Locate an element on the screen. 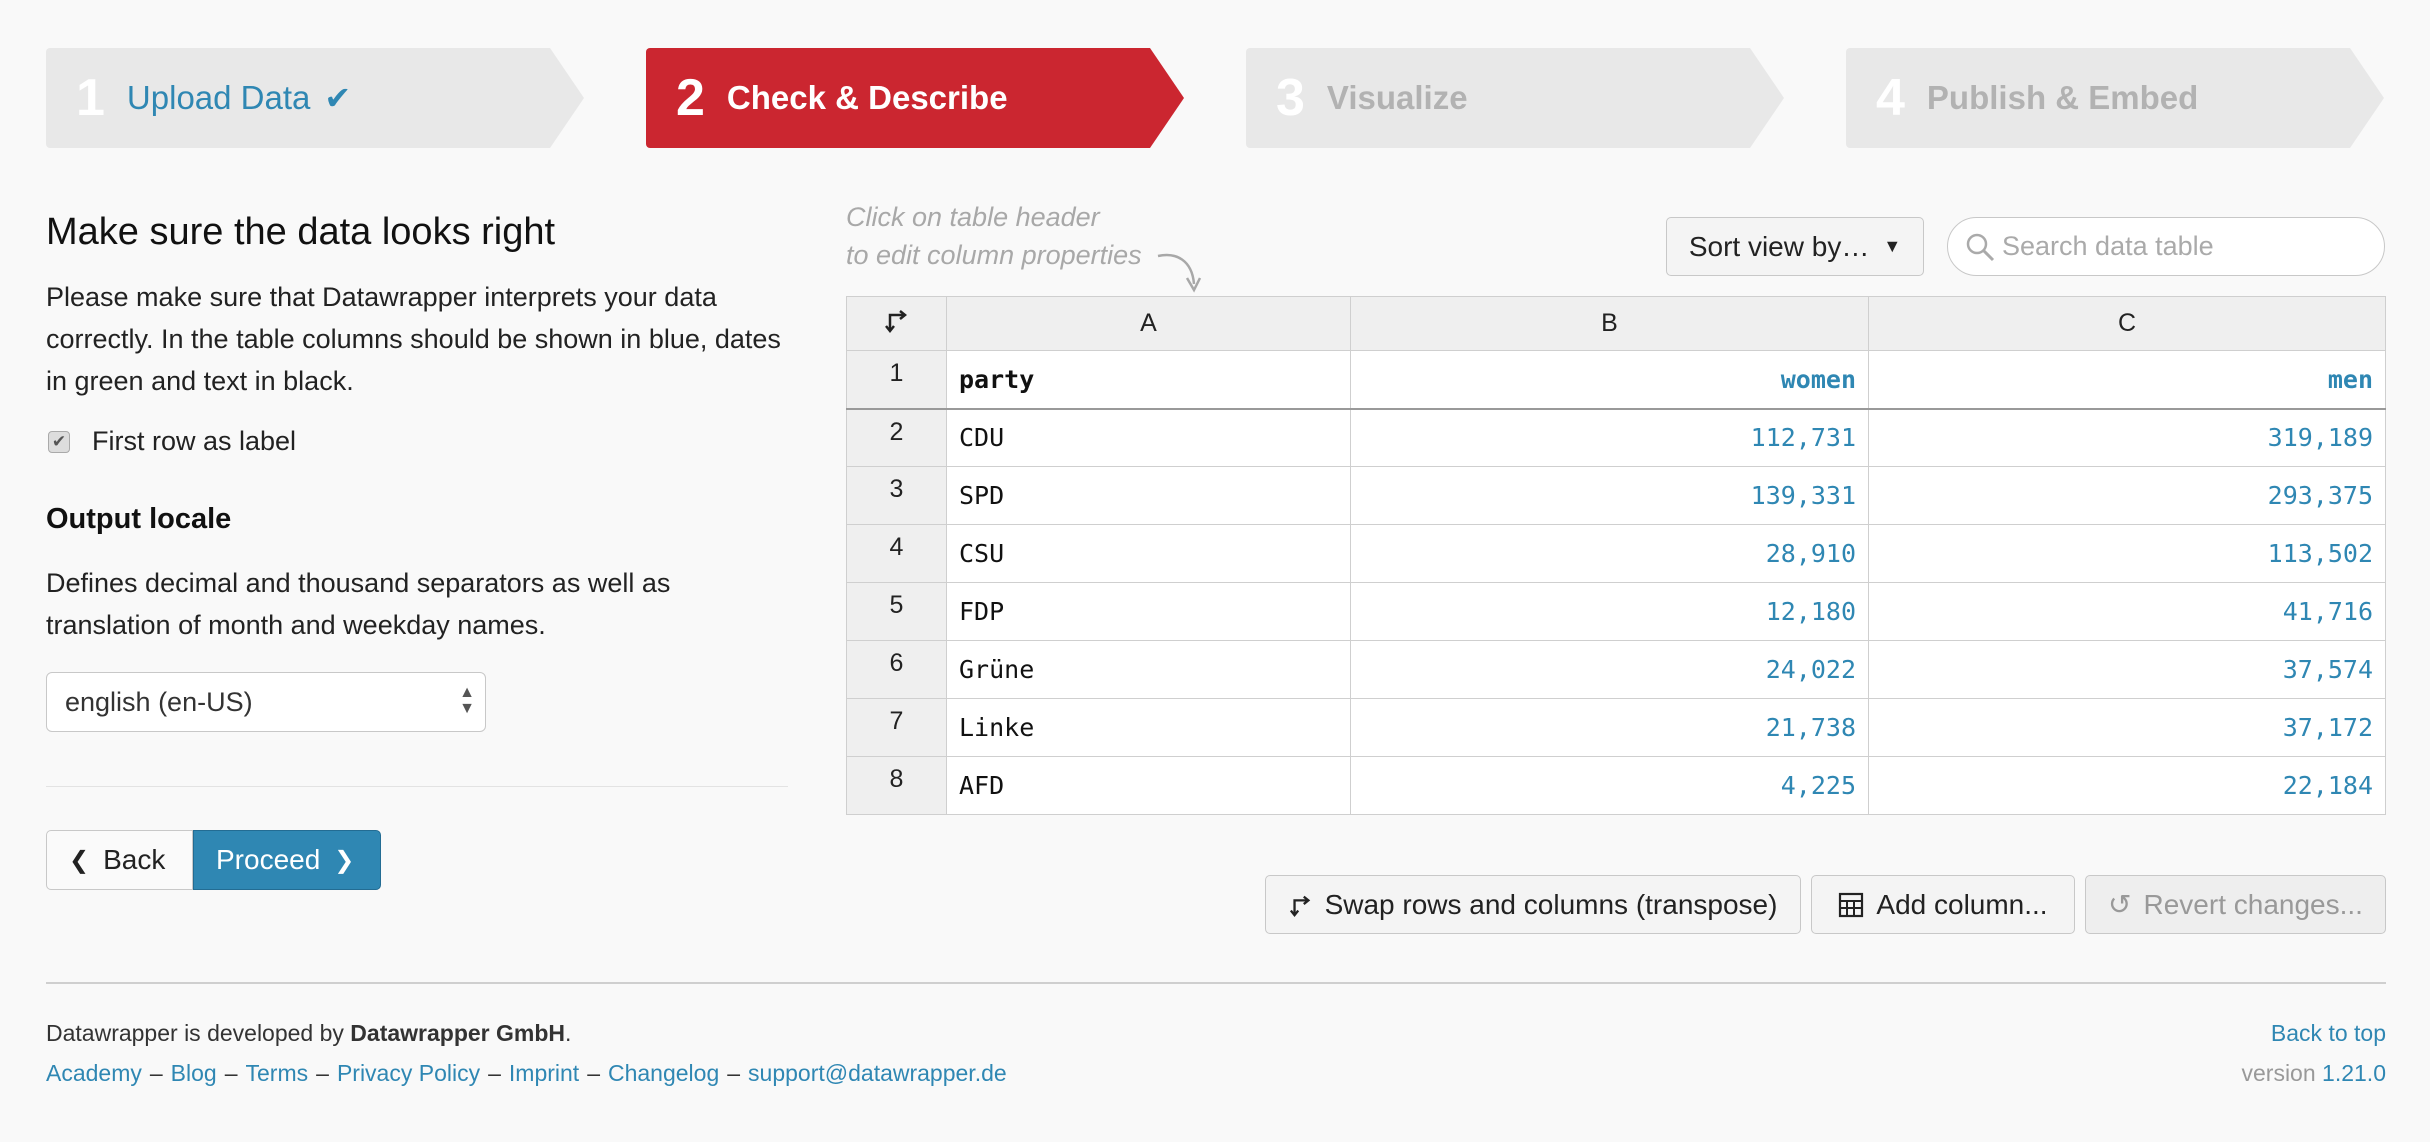 The height and width of the screenshot is (1142, 2430). row-number: 3 is located at coordinates (896, 495).